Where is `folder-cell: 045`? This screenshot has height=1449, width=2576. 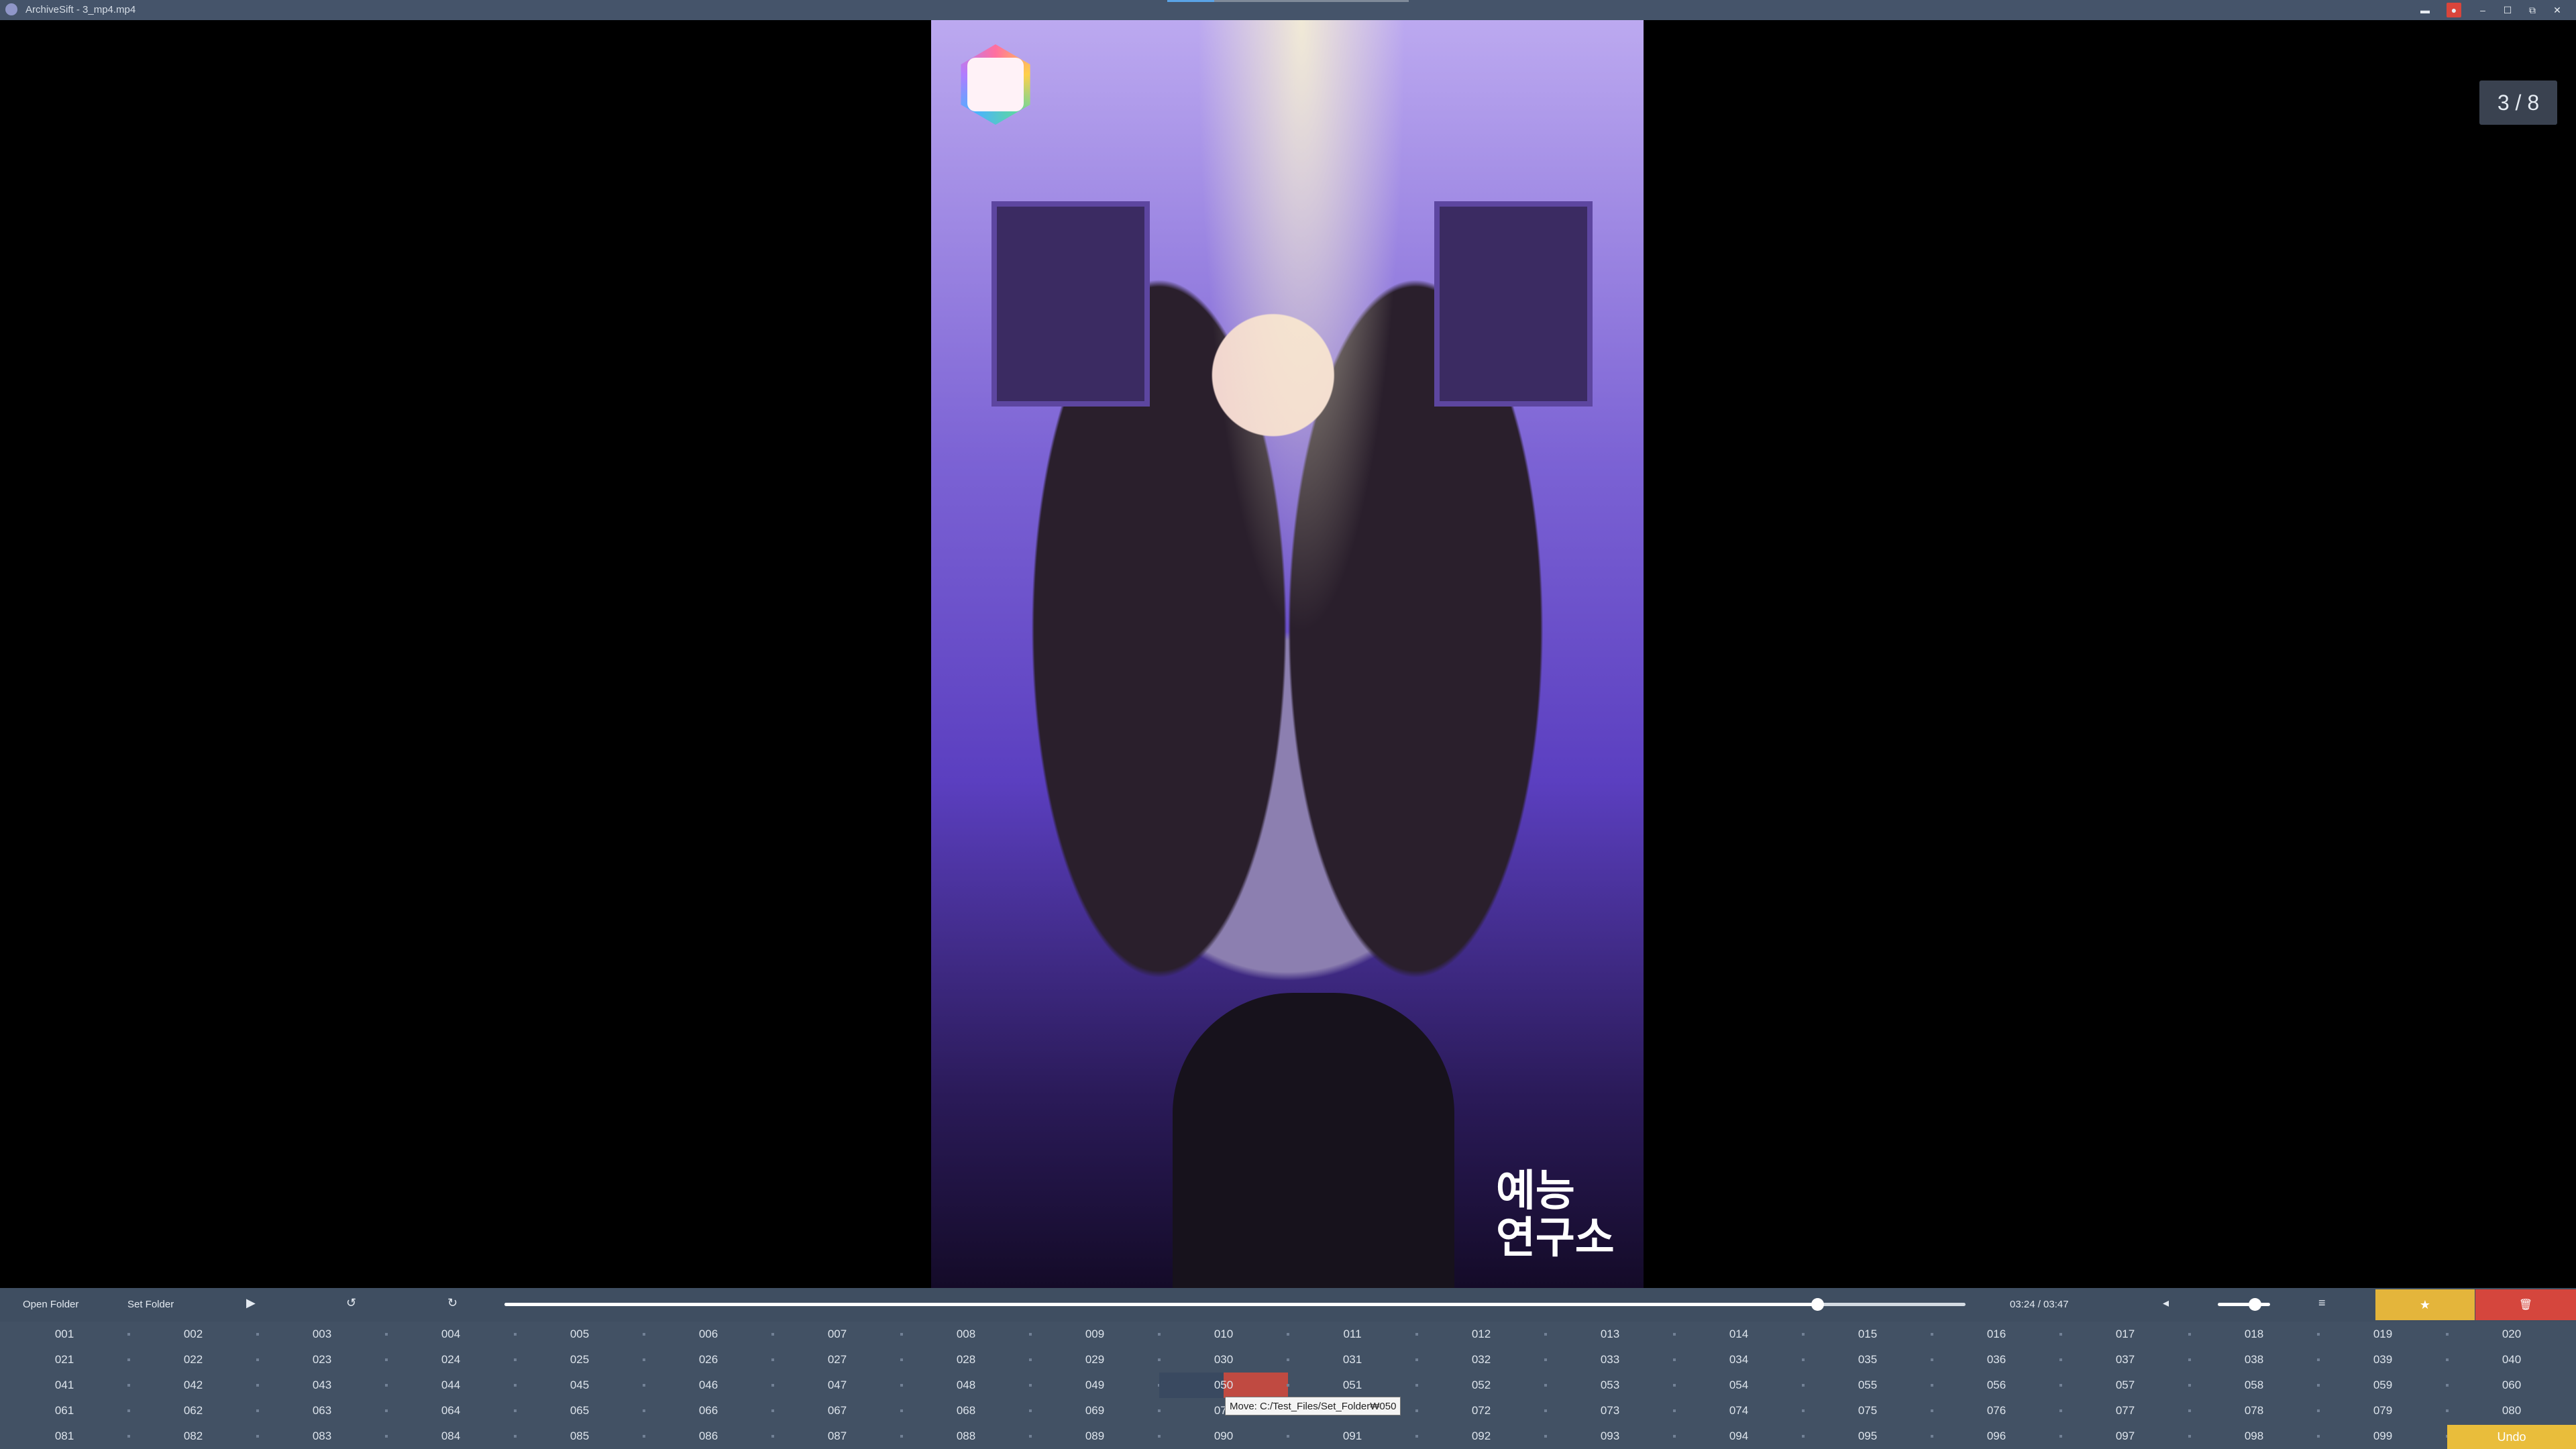 folder-cell: 045 is located at coordinates (579, 1385).